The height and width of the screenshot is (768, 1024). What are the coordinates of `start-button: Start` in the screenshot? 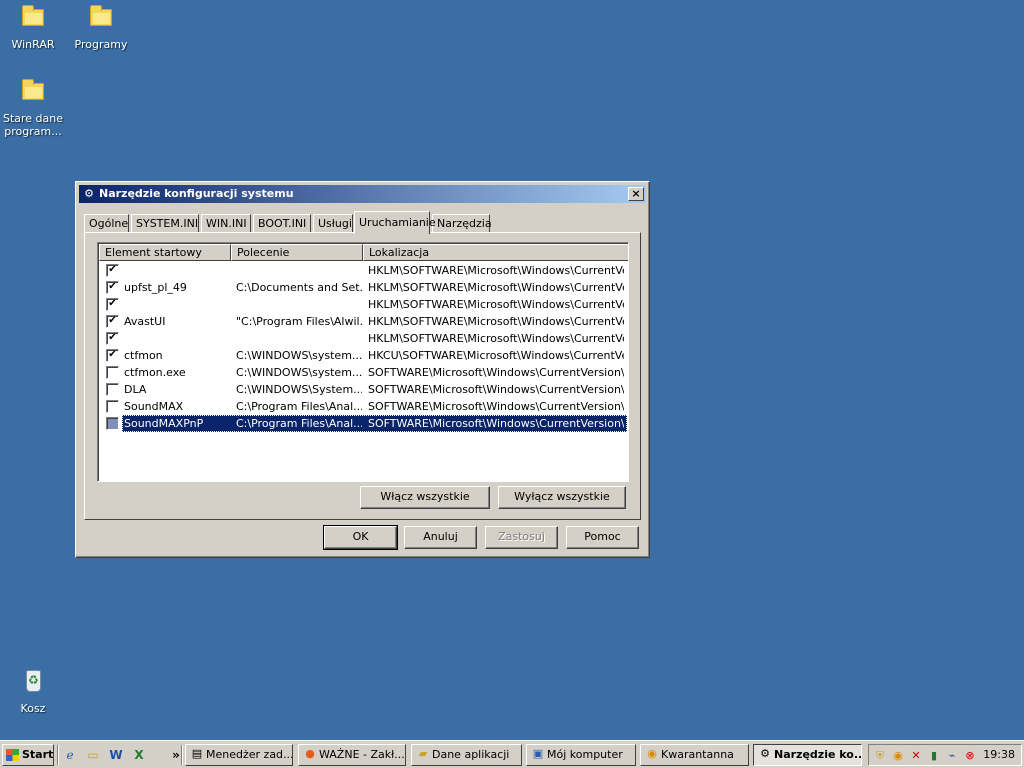 It's located at (28, 755).